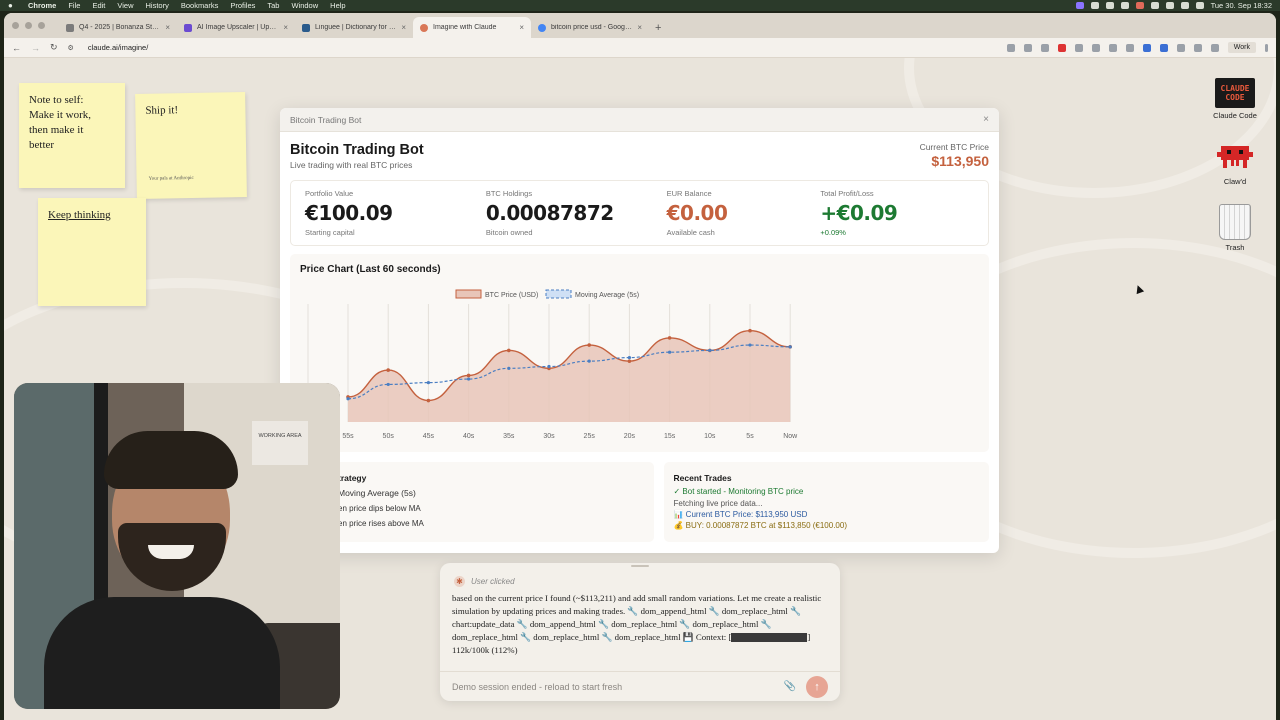 This screenshot has height=720, width=1280. What do you see at coordinates (71, 48) in the screenshot?
I see `site-settings-icon: ⚙` at bounding box center [71, 48].